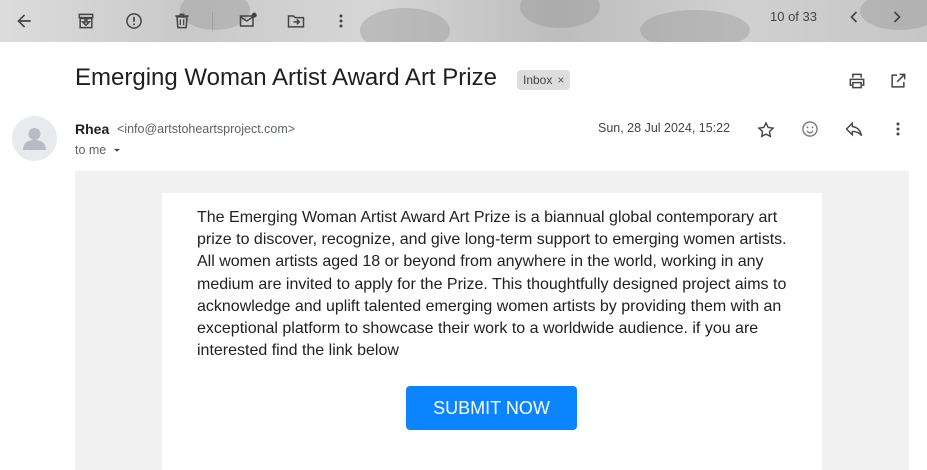  I want to click on archive-icon, so click(86, 21).